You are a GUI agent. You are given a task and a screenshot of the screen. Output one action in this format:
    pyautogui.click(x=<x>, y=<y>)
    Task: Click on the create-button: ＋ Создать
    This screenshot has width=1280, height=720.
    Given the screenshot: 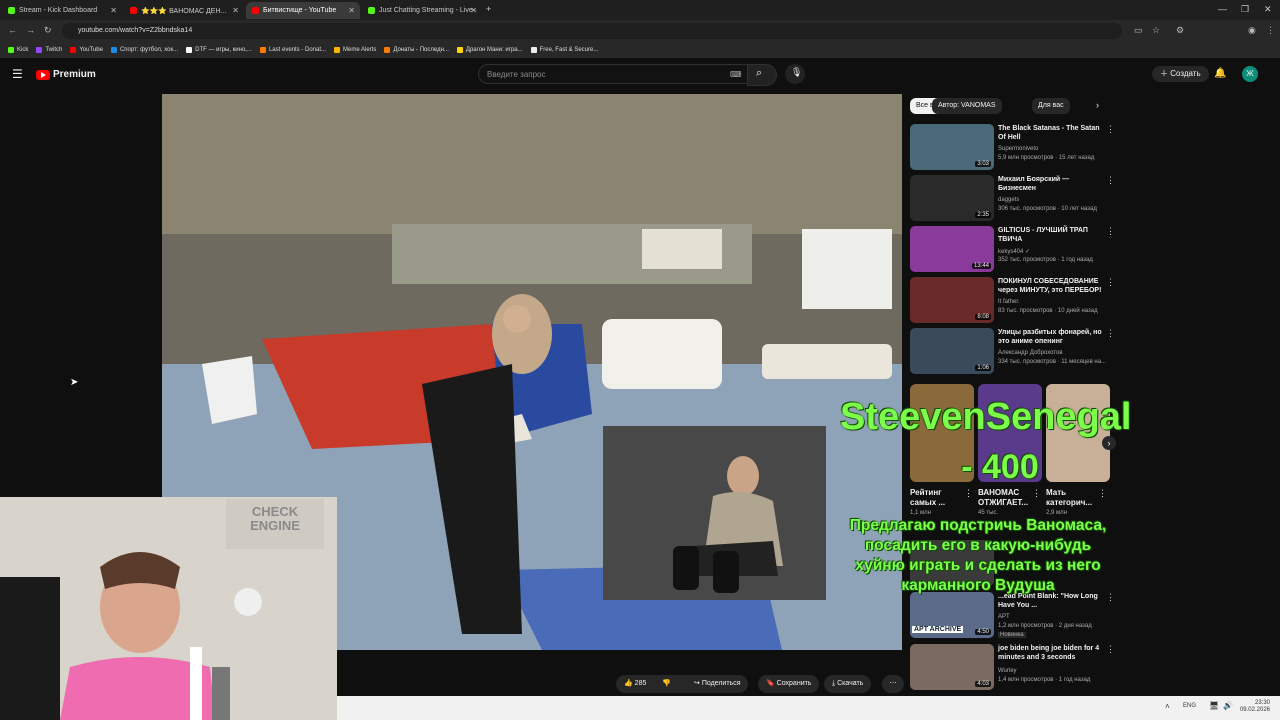 What is the action you would take?
    pyautogui.click(x=1180, y=74)
    